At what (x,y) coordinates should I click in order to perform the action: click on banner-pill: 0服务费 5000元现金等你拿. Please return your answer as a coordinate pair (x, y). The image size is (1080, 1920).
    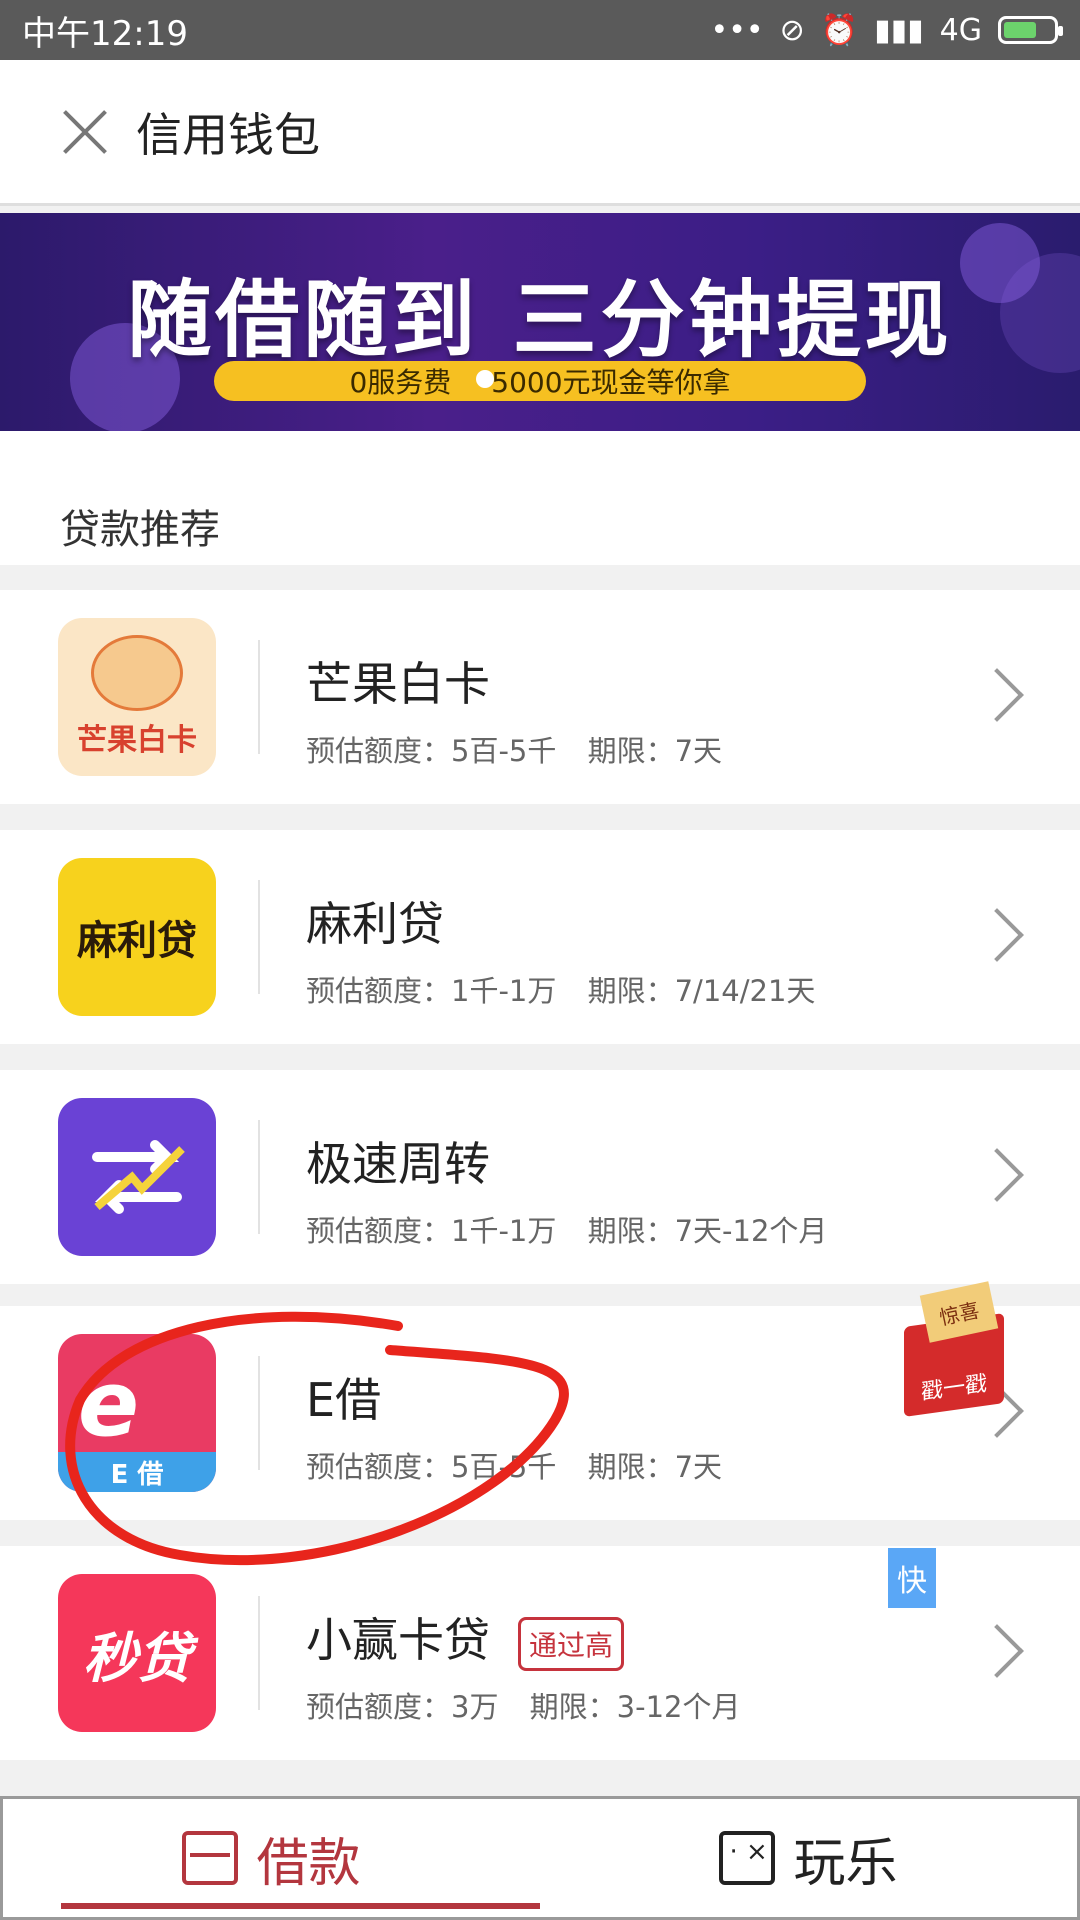
    Looking at the image, I should click on (540, 381).